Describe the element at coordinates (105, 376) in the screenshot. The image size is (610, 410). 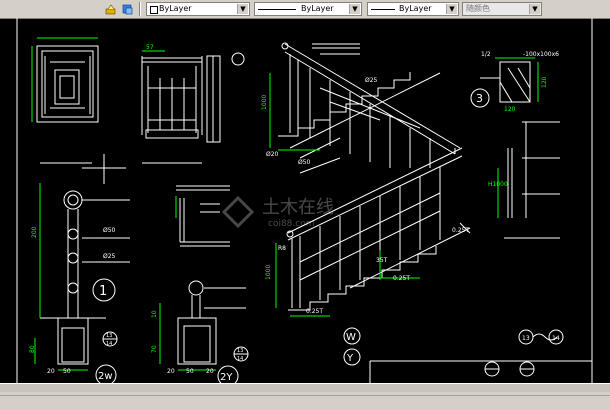
I see `detail-mark-2w: 2w` at that location.